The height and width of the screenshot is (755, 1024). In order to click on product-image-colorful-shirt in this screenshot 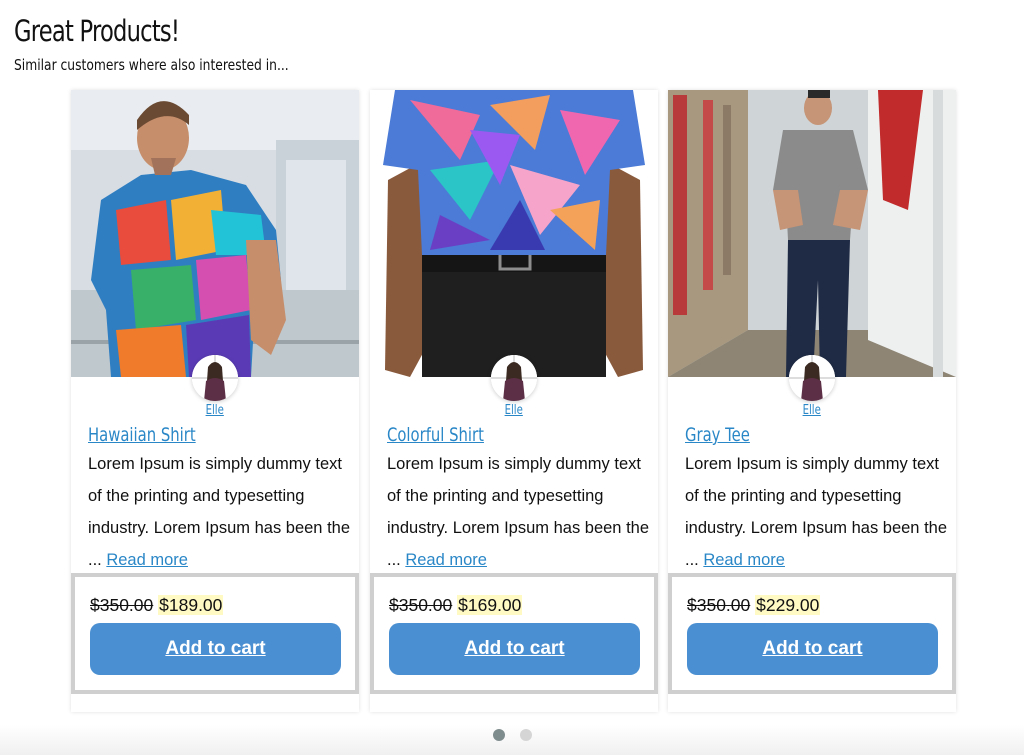, I will do `click(514, 233)`.